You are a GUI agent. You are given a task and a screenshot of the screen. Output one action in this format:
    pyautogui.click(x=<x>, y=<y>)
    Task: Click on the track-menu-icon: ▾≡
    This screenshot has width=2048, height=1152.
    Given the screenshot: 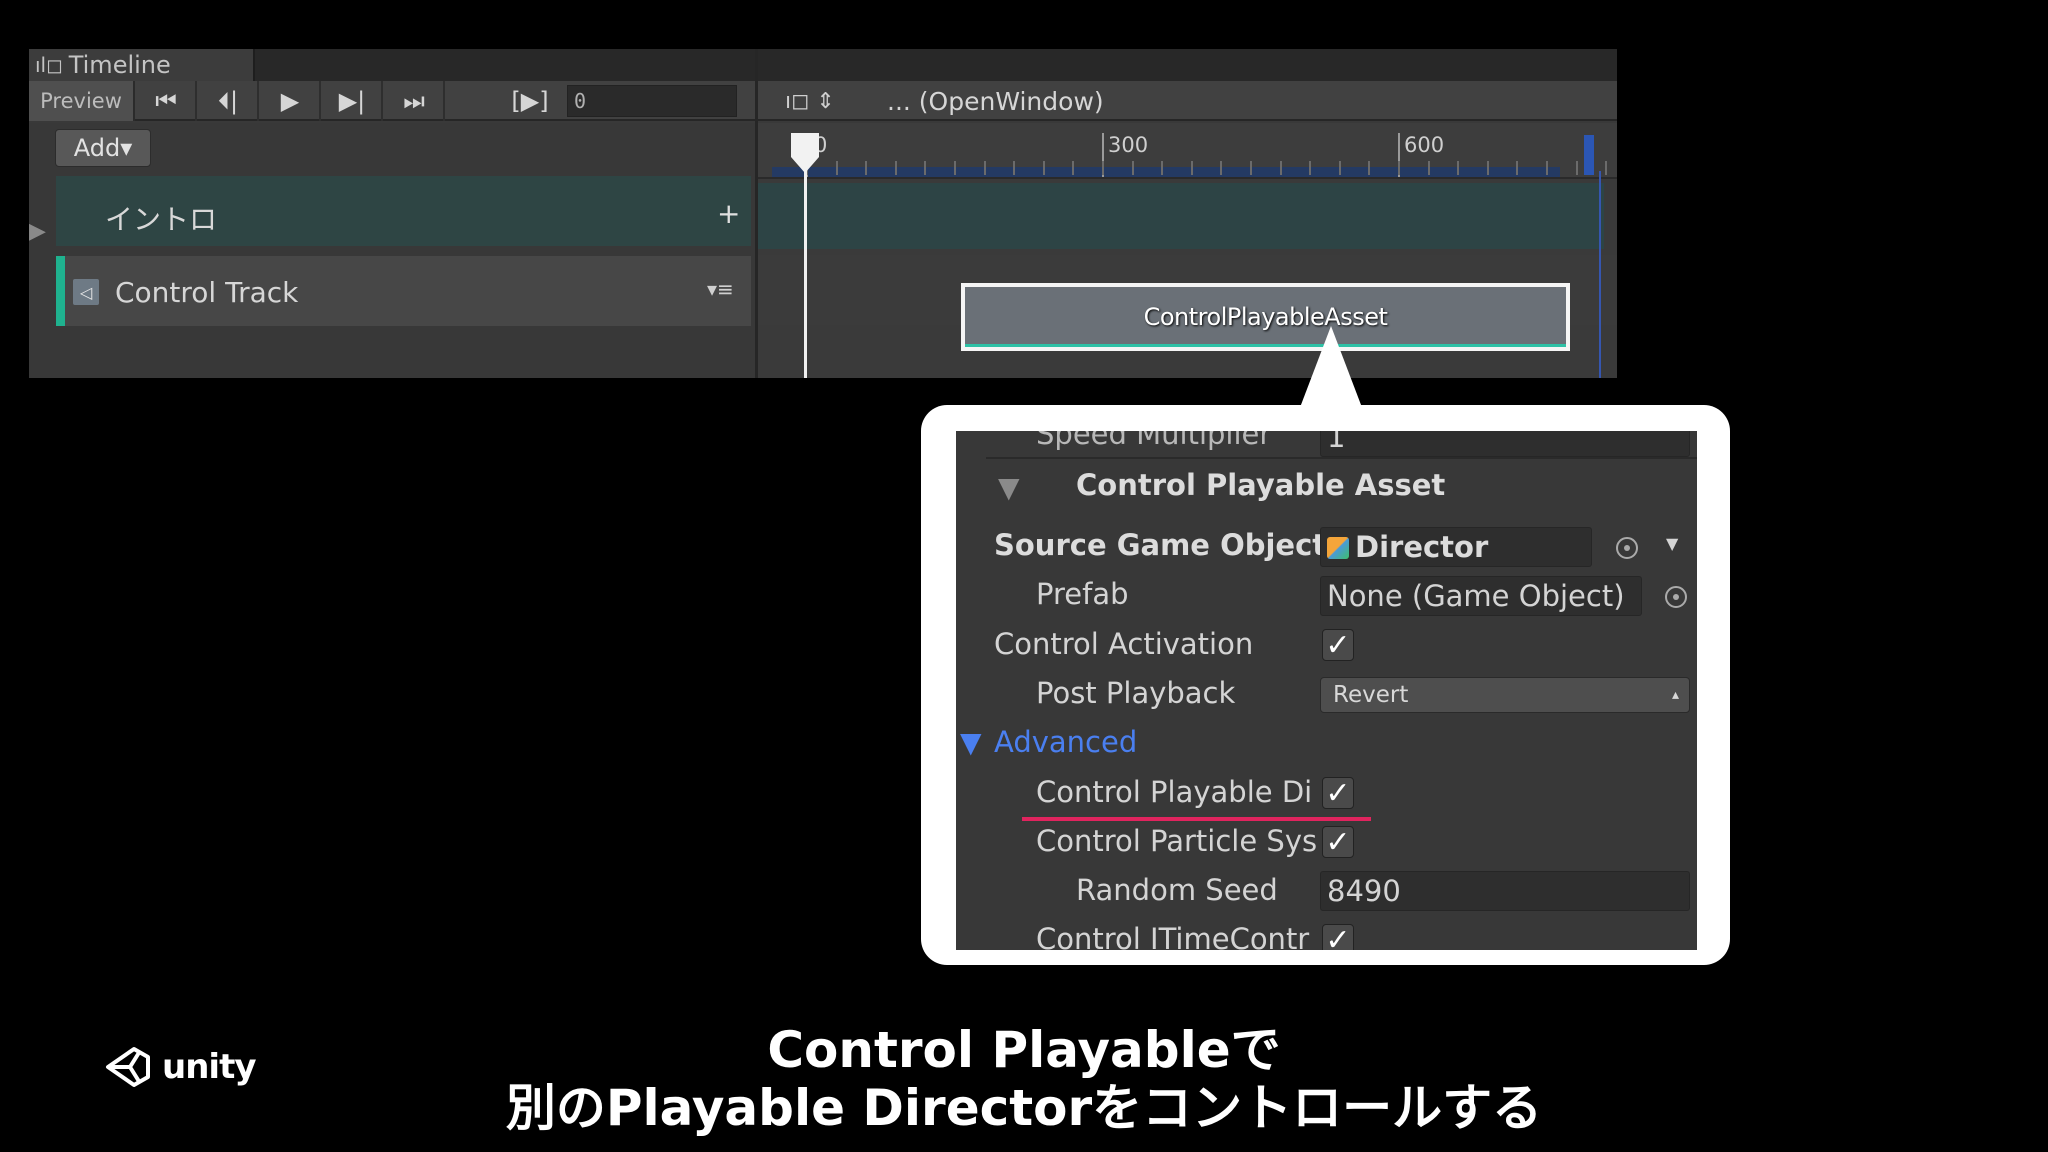 What is the action you would take?
    pyautogui.click(x=720, y=289)
    